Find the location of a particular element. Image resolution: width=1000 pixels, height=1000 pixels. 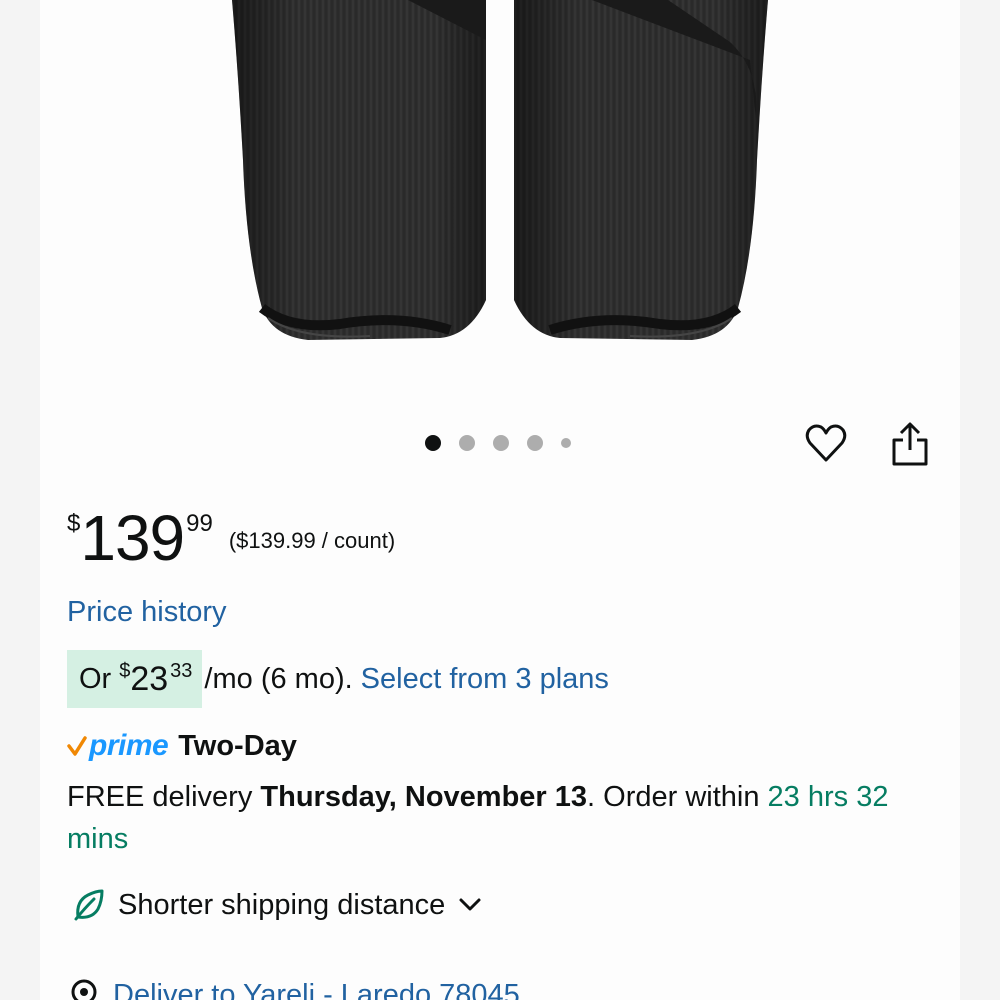

price: $ 139 99 ($139.99 / count) is located at coordinates (231, 542).